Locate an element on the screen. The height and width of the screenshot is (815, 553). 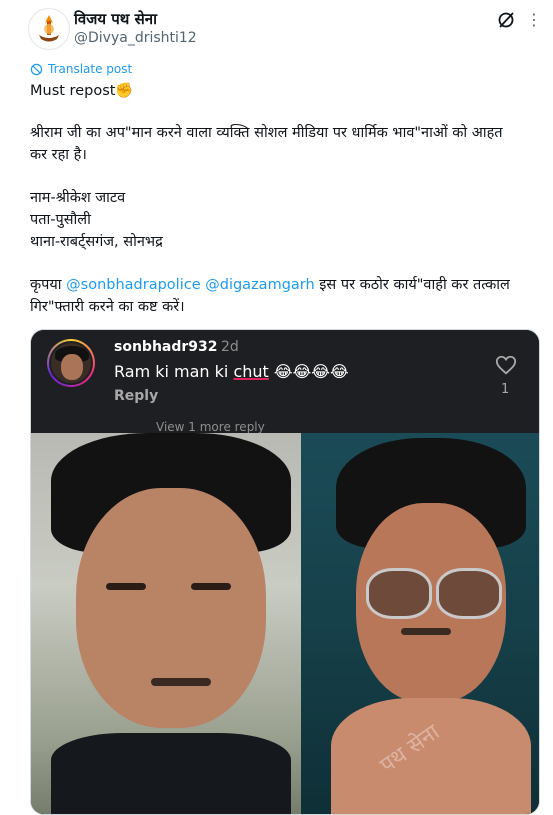
party-logo-icon is located at coordinates (49, 29).